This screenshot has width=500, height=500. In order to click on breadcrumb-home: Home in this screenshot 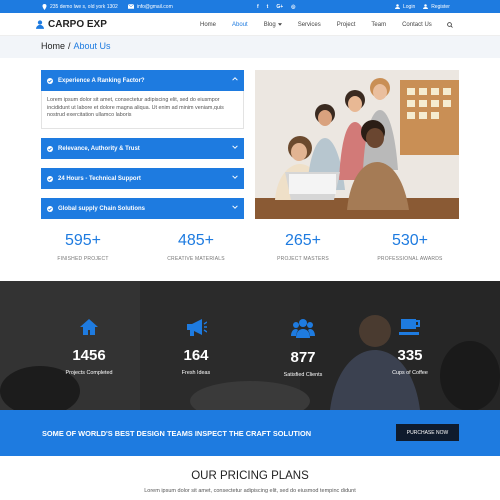, I will do `click(53, 46)`.